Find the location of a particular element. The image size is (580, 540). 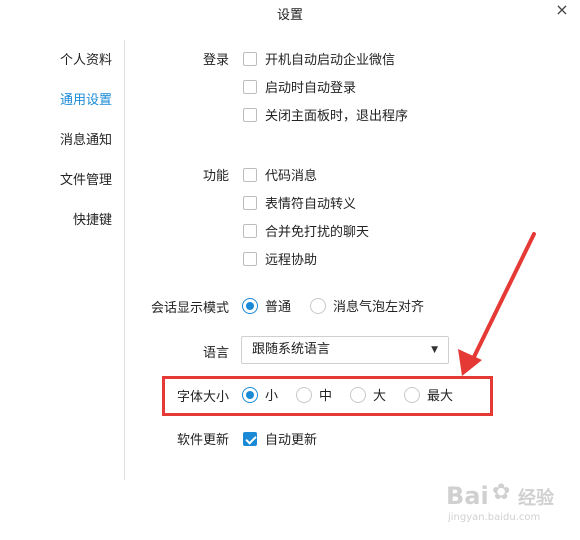

watermark-logo: Bai ✿ 经验 jingyan.baidu.com is located at coordinates (510, 505).